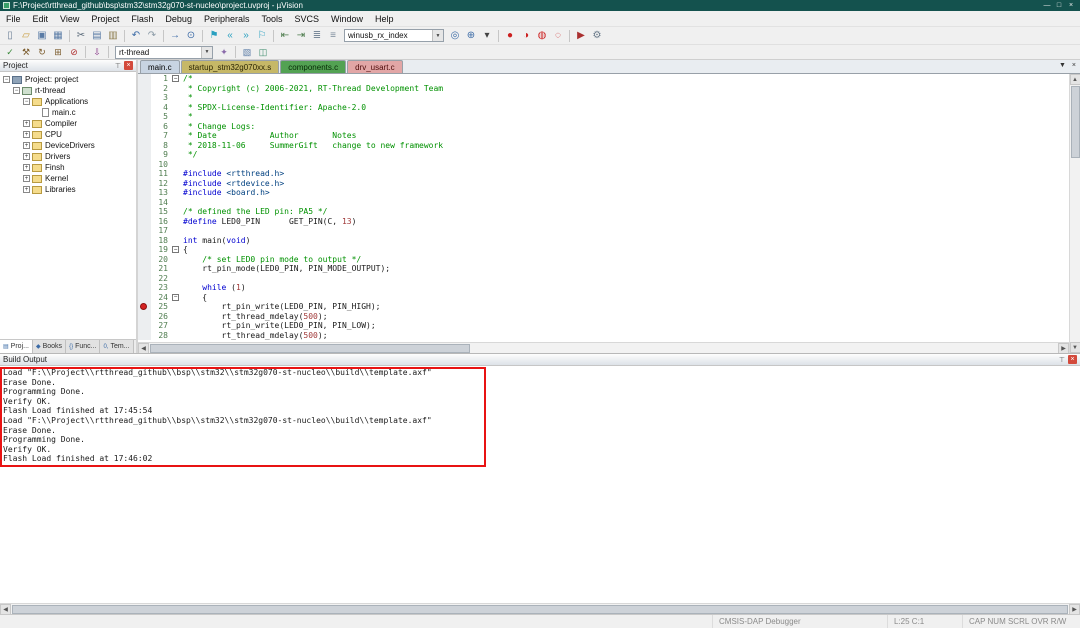 The width and height of the screenshot is (1080, 628). What do you see at coordinates (68, 189) in the screenshot?
I see `tree-item-libraries: + Libraries` at bounding box center [68, 189].